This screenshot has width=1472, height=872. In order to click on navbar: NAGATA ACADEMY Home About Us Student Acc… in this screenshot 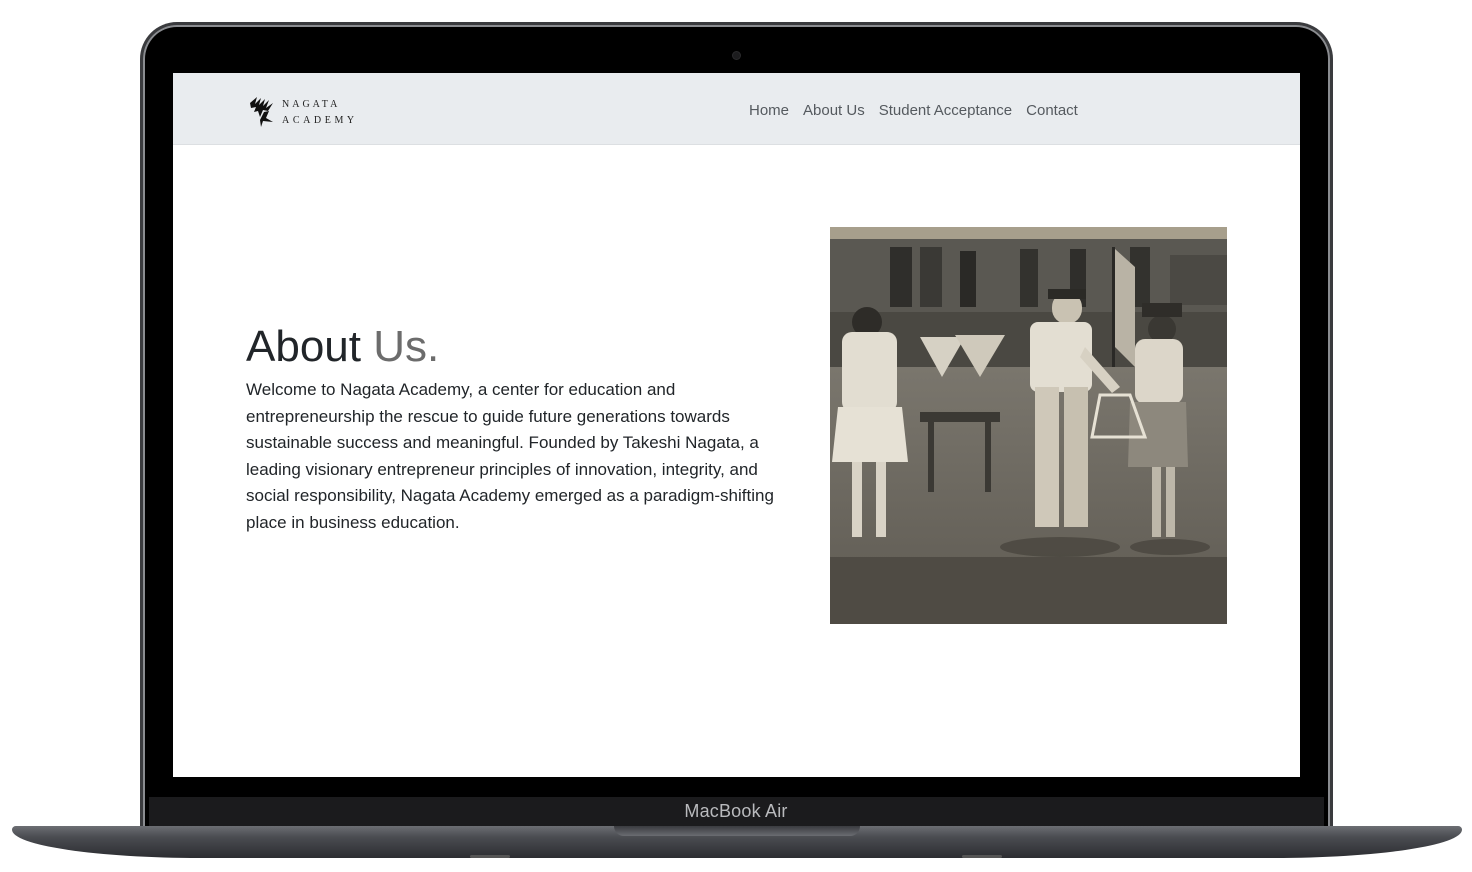, I will do `click(736, 109)`.